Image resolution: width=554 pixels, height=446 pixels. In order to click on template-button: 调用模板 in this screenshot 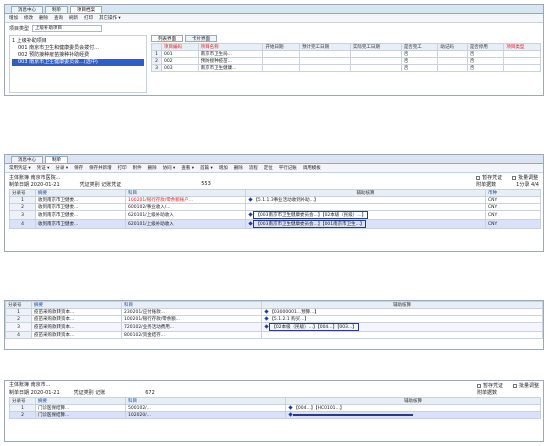, I will do `click(312, 168)`.